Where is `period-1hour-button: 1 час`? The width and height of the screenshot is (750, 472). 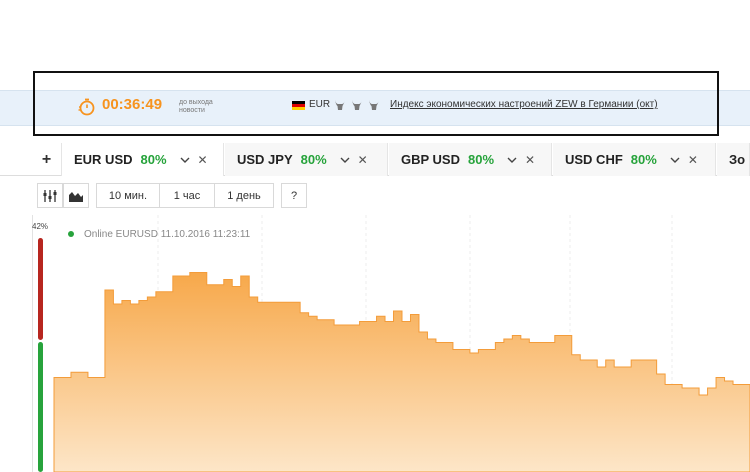 period-1hour-button: 1 час is located at coordinates (187, 195).